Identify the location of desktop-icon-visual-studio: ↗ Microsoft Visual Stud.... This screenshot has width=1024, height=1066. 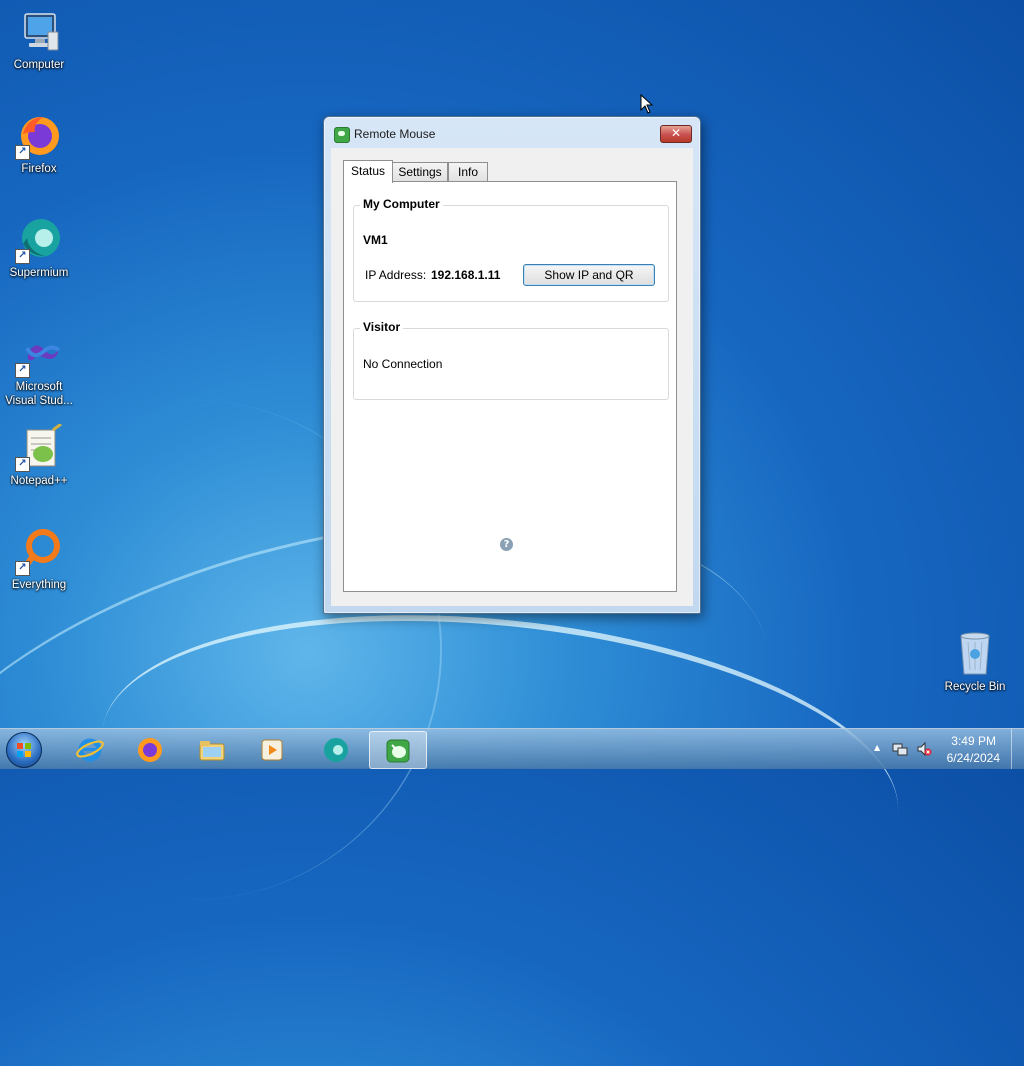
(39, 369).